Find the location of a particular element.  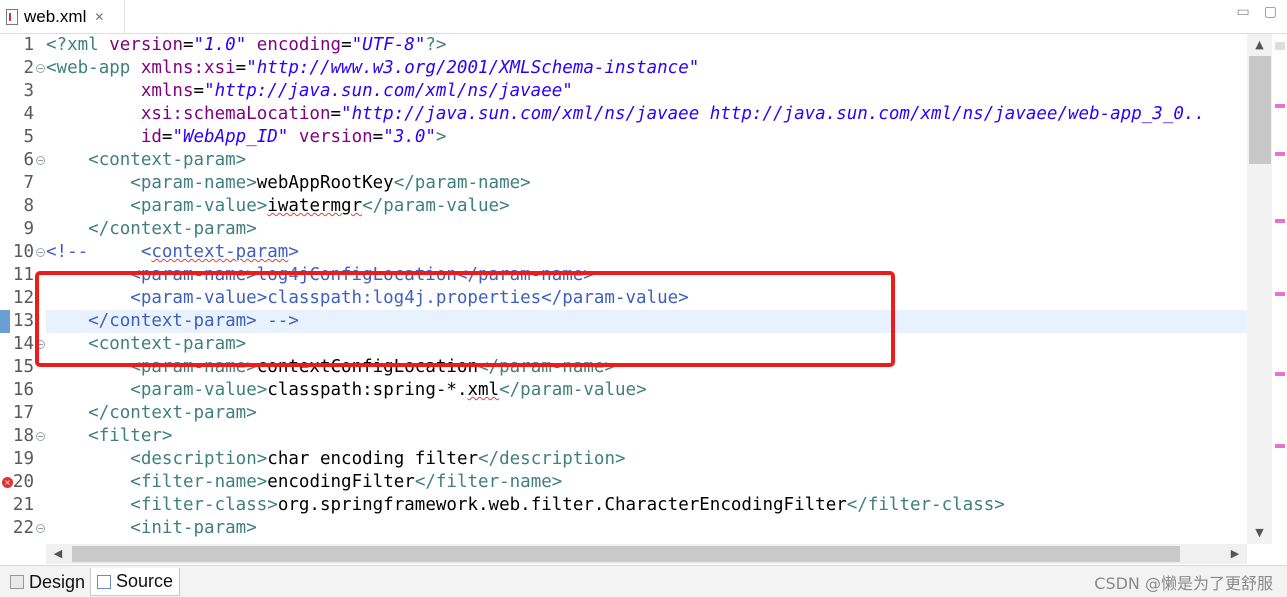

overview-ruler is located at coordinates (1279, 289).